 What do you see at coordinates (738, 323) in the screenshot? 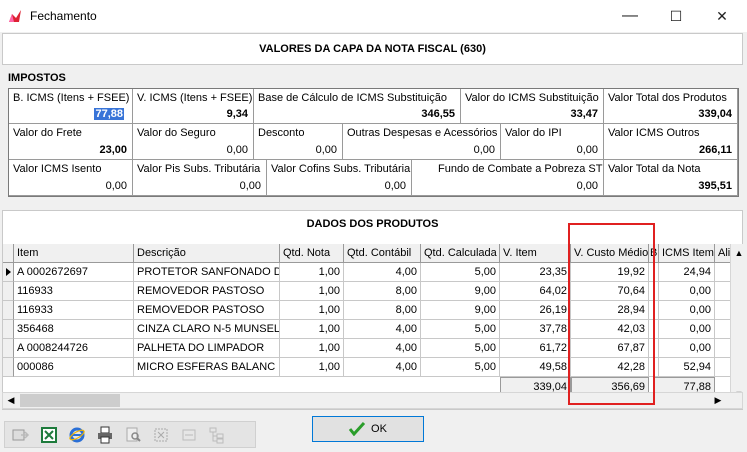
I see `vertical-scrollbar: ▲ ▼` at bounding box center [738, 323].